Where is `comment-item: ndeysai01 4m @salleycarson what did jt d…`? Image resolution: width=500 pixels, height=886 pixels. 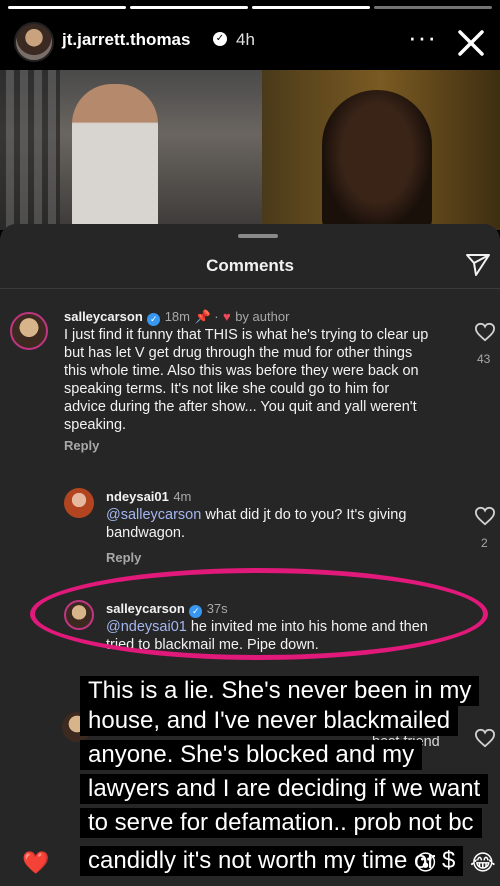 comment-item: ndeysai01 4m @salleycarson what did jt d… is located at coordinates (250, 529).